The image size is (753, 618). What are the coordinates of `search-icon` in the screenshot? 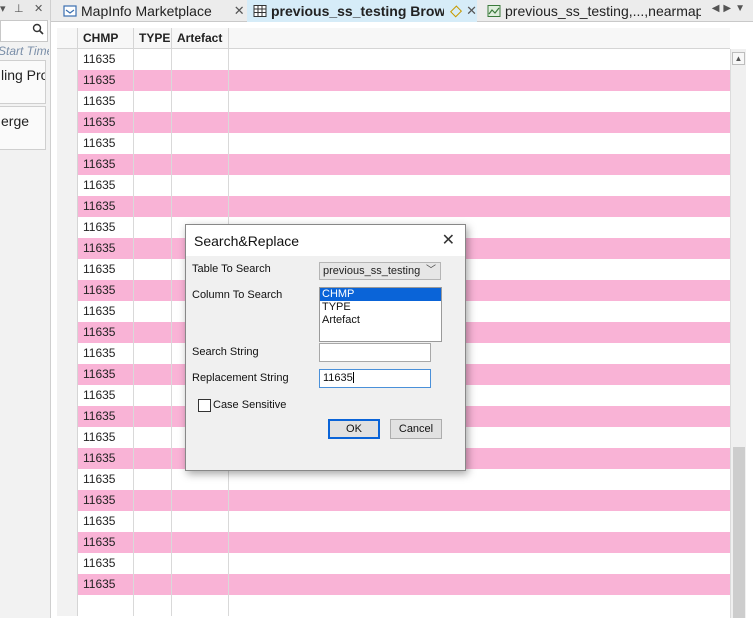 It's located at (38, 29).